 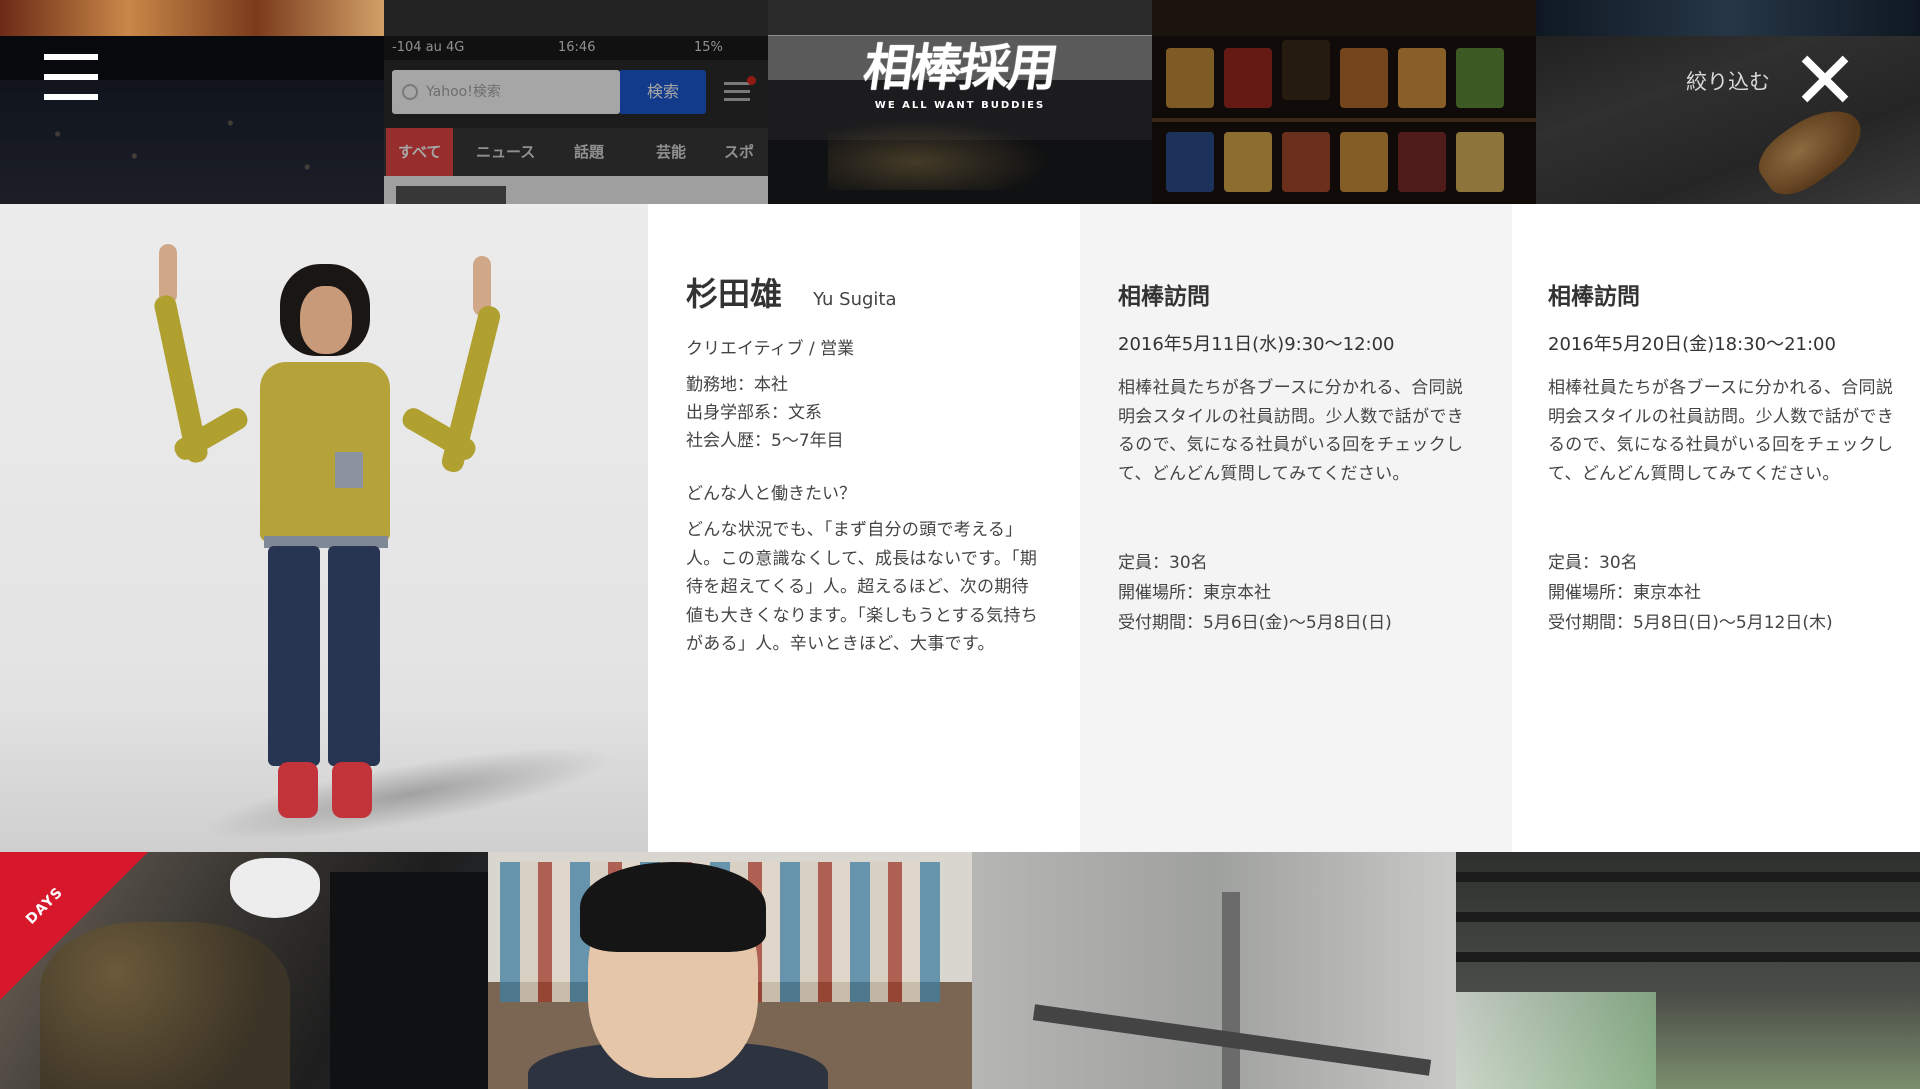 What do you see at coordinates (855, 299) in the screenshot?
I see `employee-name-en: Yu Sugita` at bounding box center [855, 299].